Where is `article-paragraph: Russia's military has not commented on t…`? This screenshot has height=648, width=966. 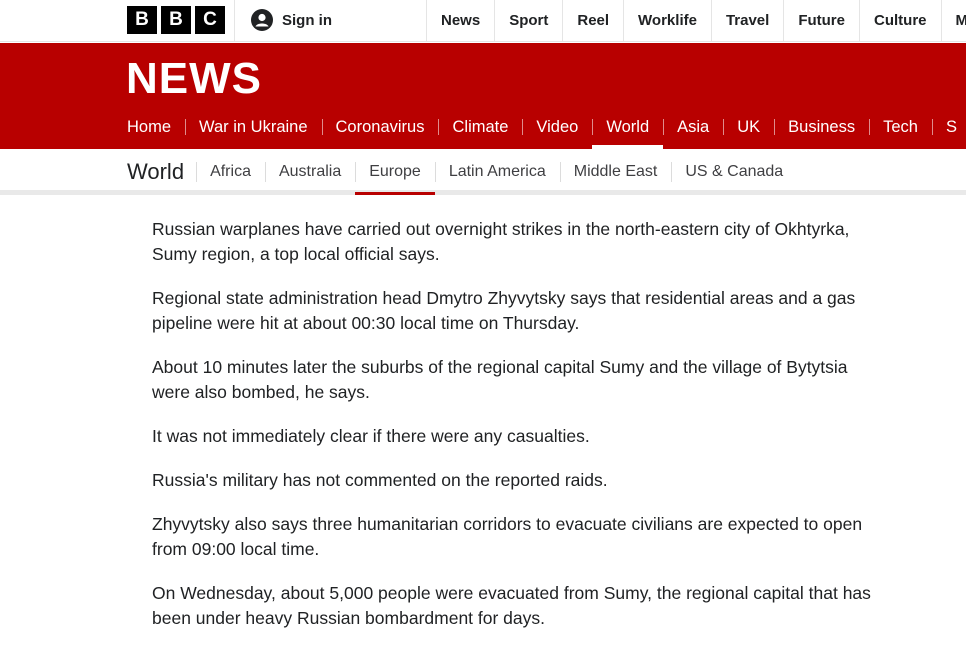
article-paragraph: Russia's military has not commented on t… is located at coordinates (380, 480).